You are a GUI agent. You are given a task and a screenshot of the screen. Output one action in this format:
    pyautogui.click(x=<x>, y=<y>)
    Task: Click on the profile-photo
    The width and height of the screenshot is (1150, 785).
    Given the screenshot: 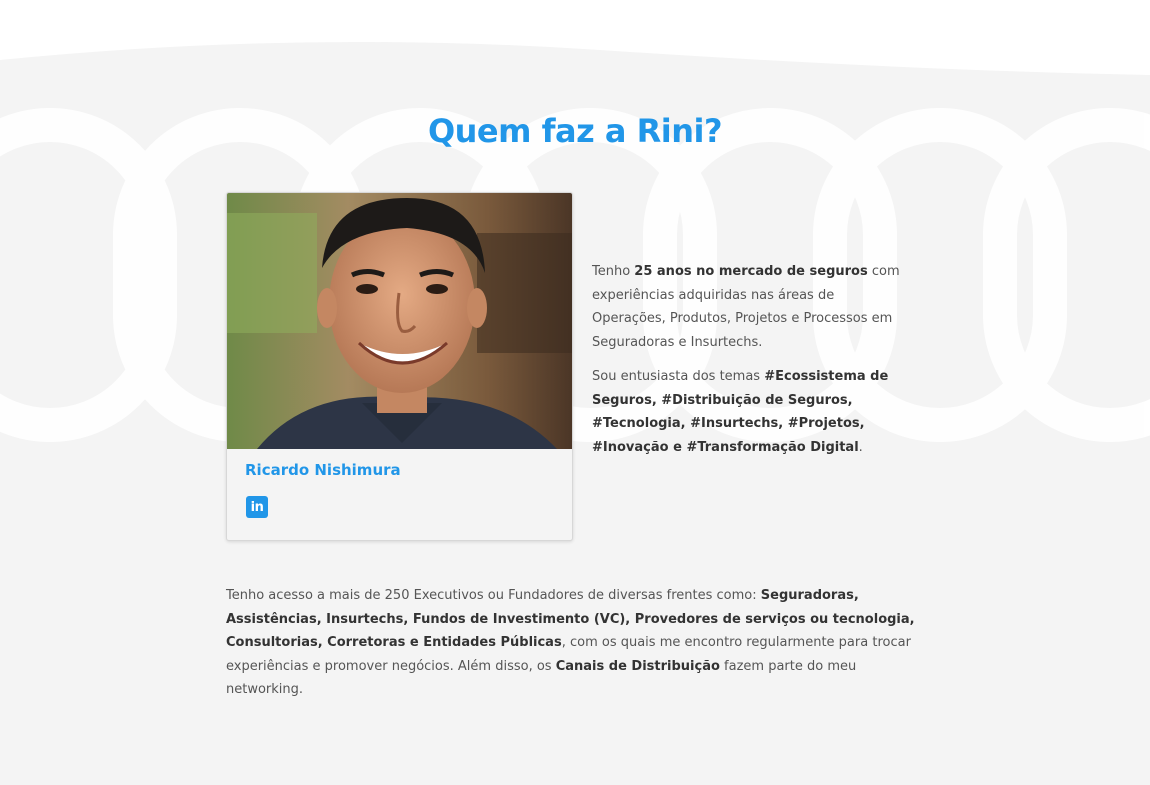 What is the action you would take?
    pyautogui.click(x=399, y=321)
    